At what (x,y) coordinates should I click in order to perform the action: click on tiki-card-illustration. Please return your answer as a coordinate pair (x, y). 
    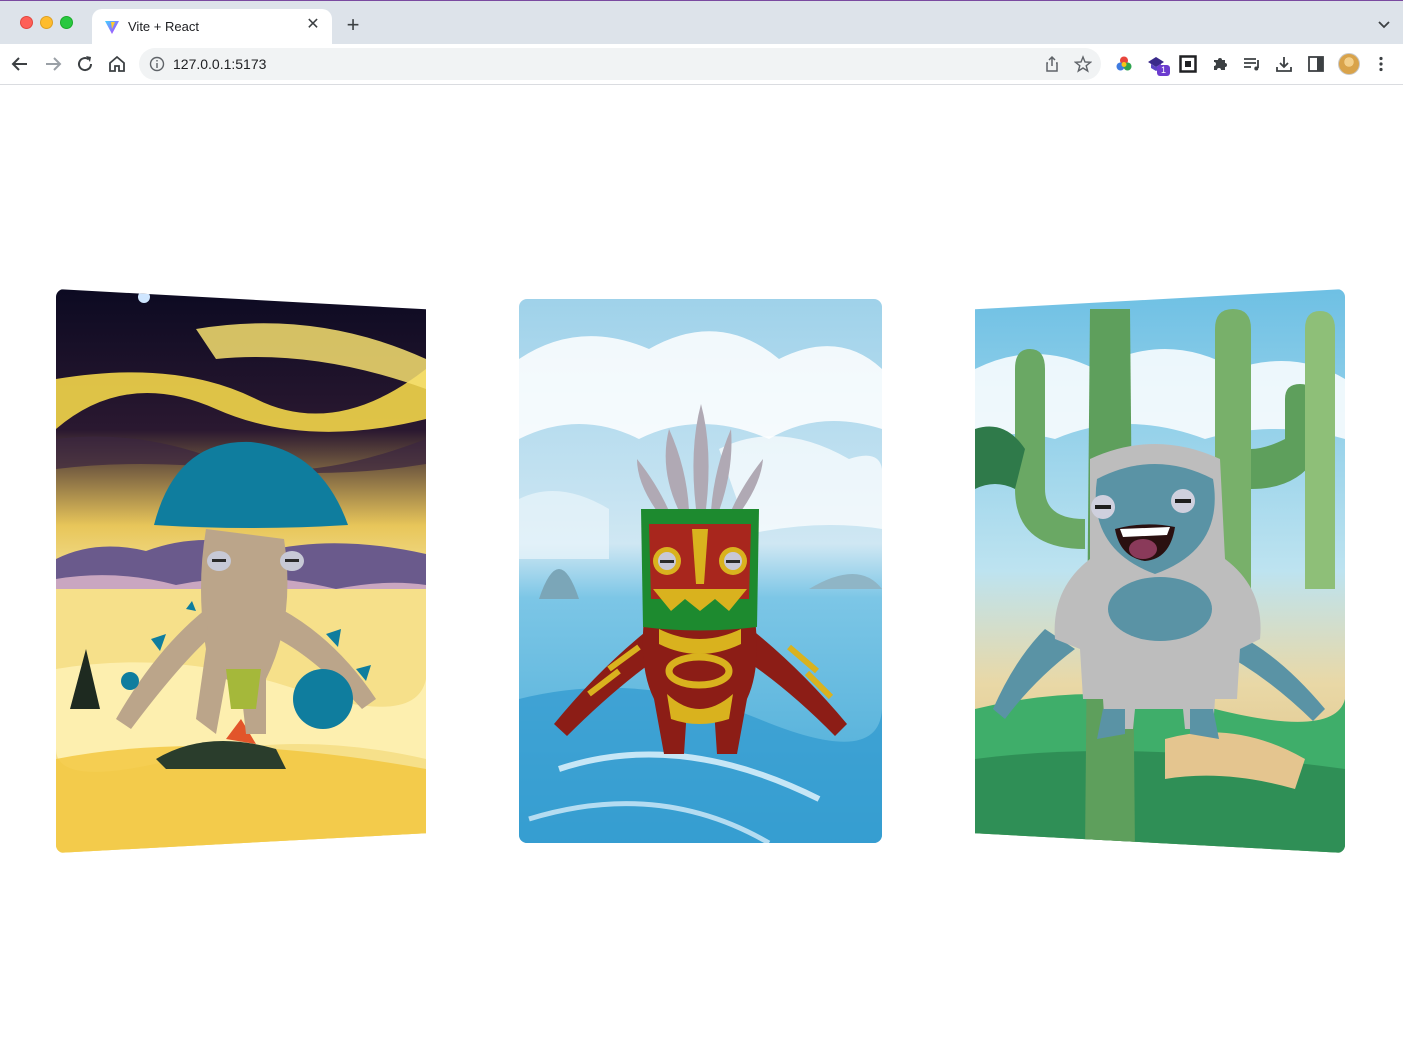
    Looking at the image, I should click on (700, 571).